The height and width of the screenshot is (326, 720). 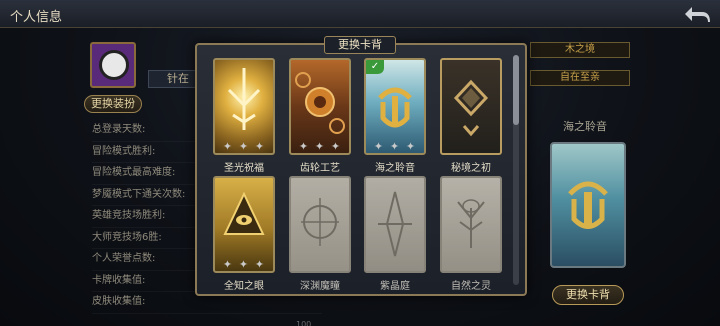 I want to click on card-back-item-locked: 自然之灵, so click(x=471, y=234).